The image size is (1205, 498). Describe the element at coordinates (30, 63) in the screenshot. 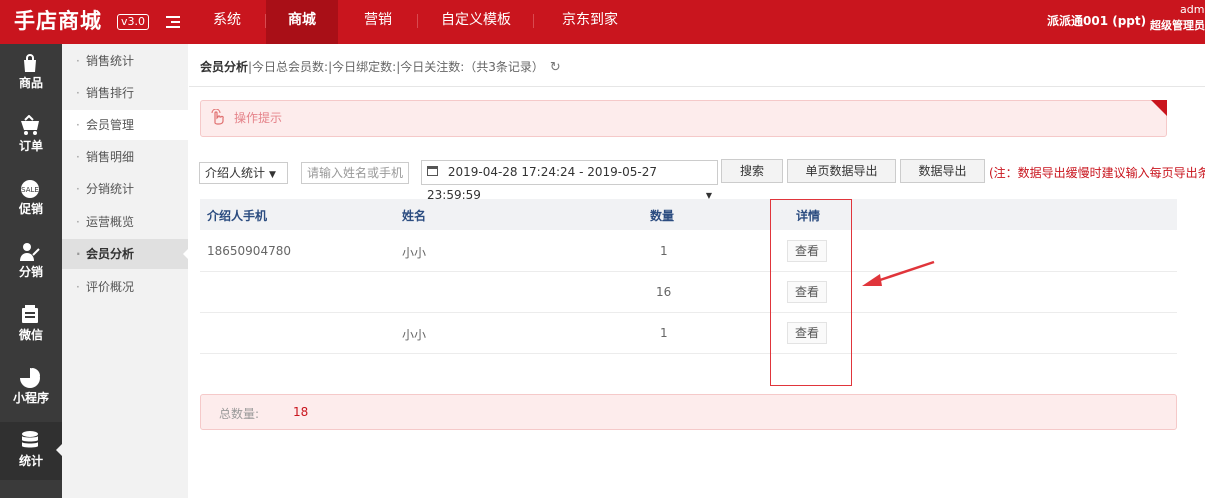

I see `bag-icon` at that location.